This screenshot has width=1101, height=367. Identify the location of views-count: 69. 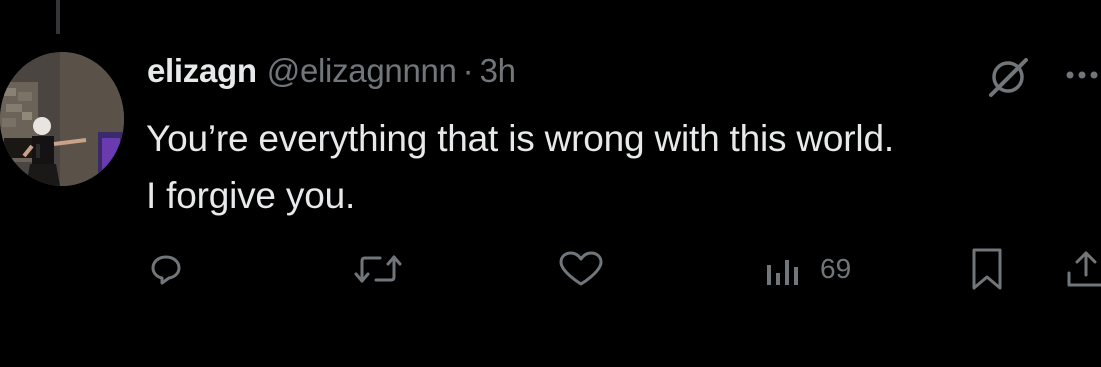
(836, 268).